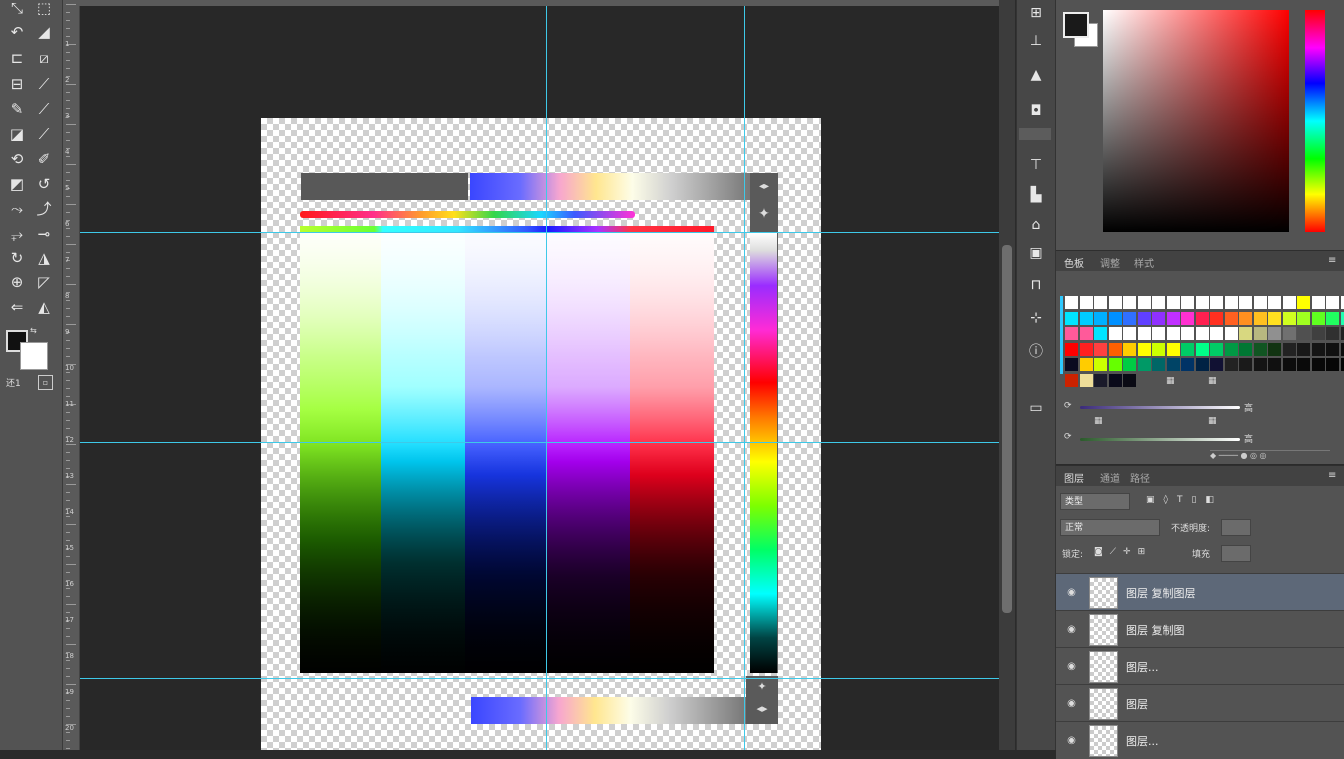  What do you see at coordinates (1200, 629) in the screenshot?
I see `layer-row: ◉图层 复制图` at bounding box center [1200, 629].